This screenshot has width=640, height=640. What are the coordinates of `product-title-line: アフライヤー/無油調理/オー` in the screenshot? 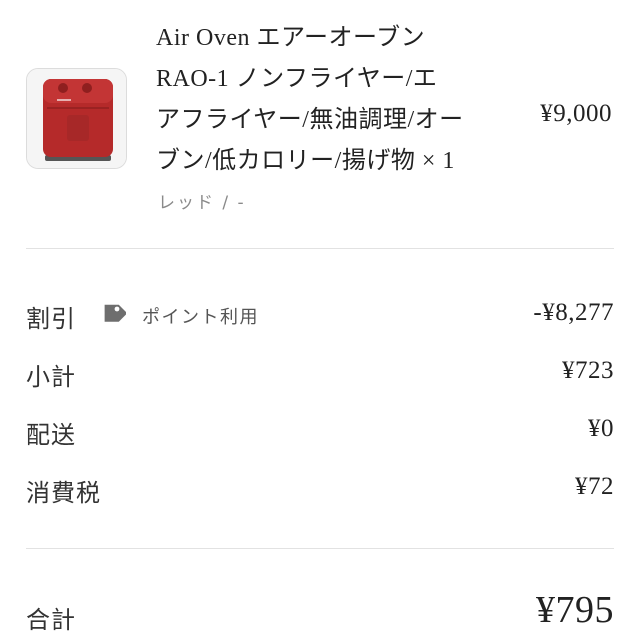 It's located at (310, 120).